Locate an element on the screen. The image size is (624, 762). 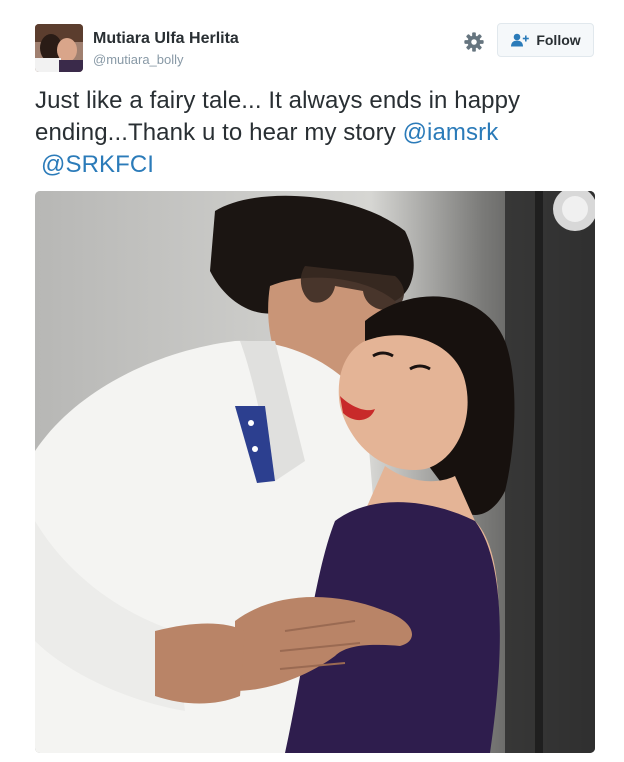
avatar-photo is located at coordinates (59, 48).